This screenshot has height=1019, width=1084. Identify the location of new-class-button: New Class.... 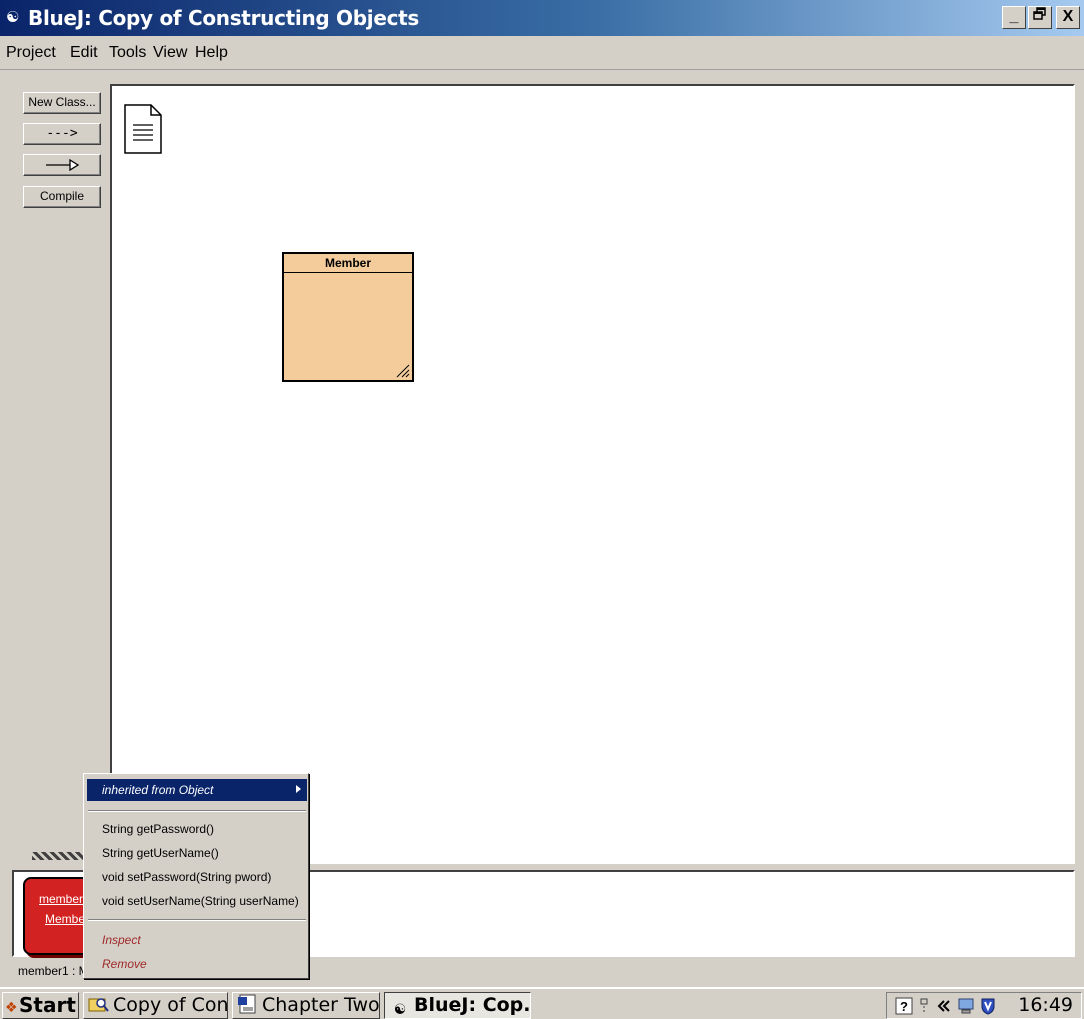
(62, 103).